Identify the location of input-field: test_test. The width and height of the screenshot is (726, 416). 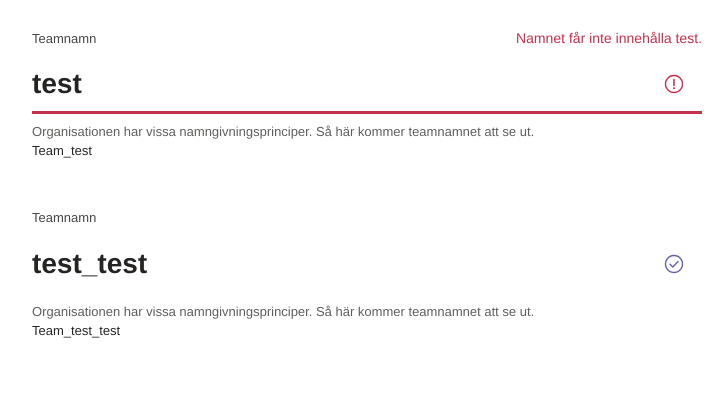
(367, 265).